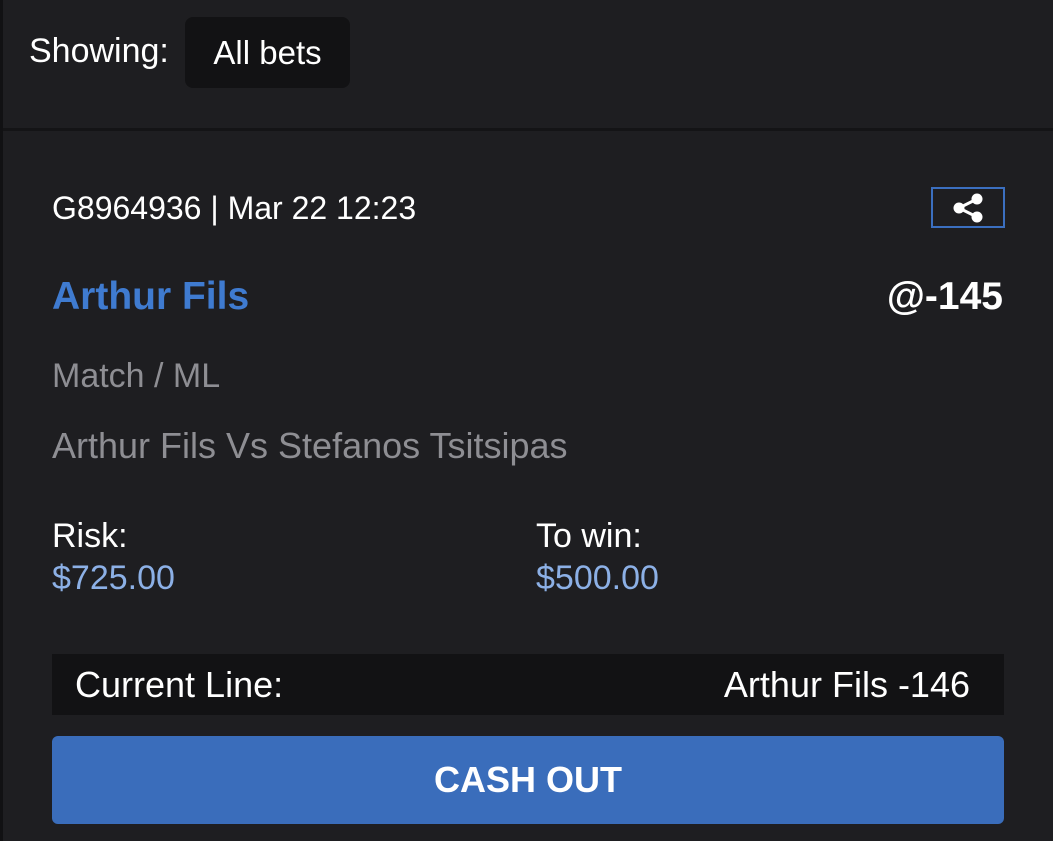 The height and width of the screenshot is (841, 1053). Describe the element at coordinates (589, 536) in the screenshot. I see `to-win-label: To win:` at that location.